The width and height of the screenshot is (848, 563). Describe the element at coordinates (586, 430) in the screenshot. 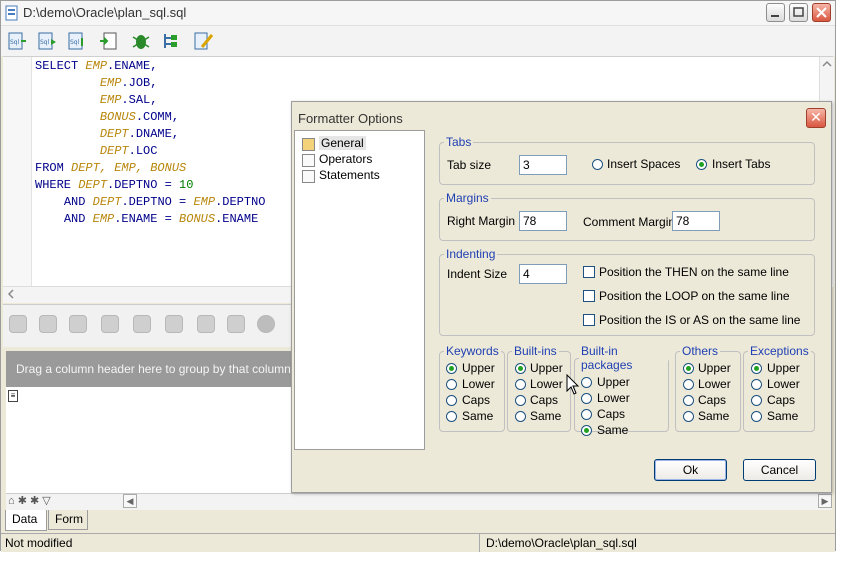

I see `packages-same-radio` at that location.